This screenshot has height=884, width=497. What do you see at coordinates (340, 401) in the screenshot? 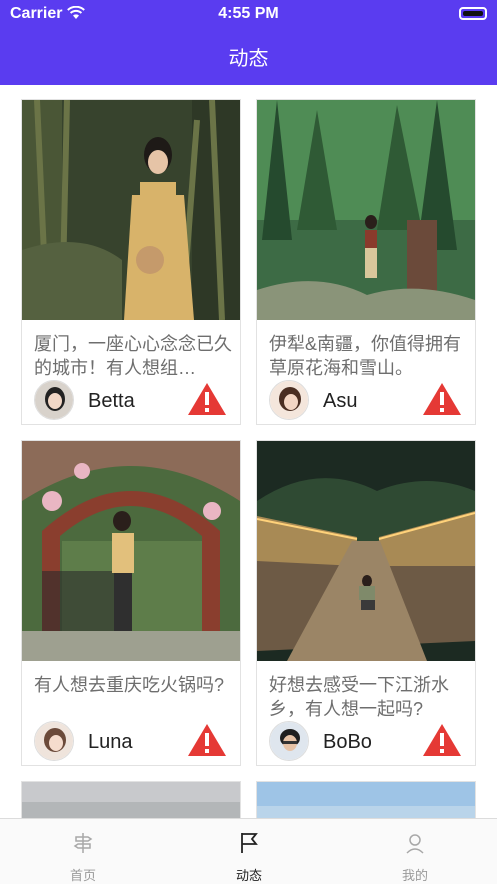
I see `username: Asu` at bounding box center [340, 401].